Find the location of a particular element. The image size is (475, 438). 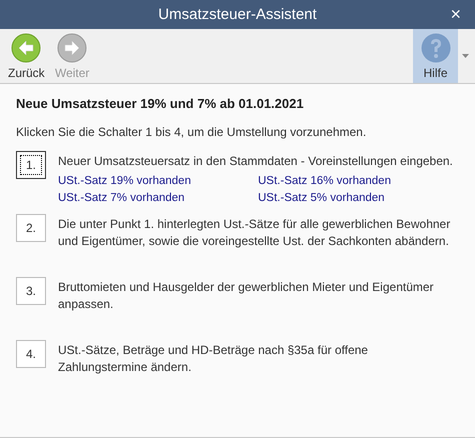

heading: Neue Umsatzsteuer 19% und 7% ab 01.01.2021 is located at coordinates (160, 103).